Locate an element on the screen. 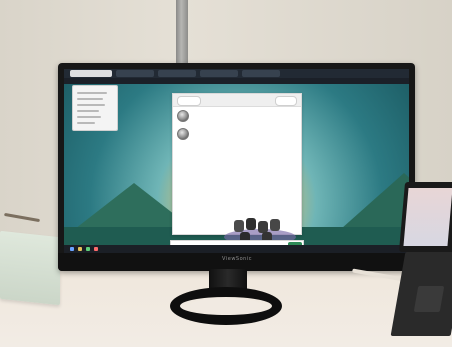 The height and width of the screenshot is (347, 452). laptop-trackpad is located at coordinates (429, 299).